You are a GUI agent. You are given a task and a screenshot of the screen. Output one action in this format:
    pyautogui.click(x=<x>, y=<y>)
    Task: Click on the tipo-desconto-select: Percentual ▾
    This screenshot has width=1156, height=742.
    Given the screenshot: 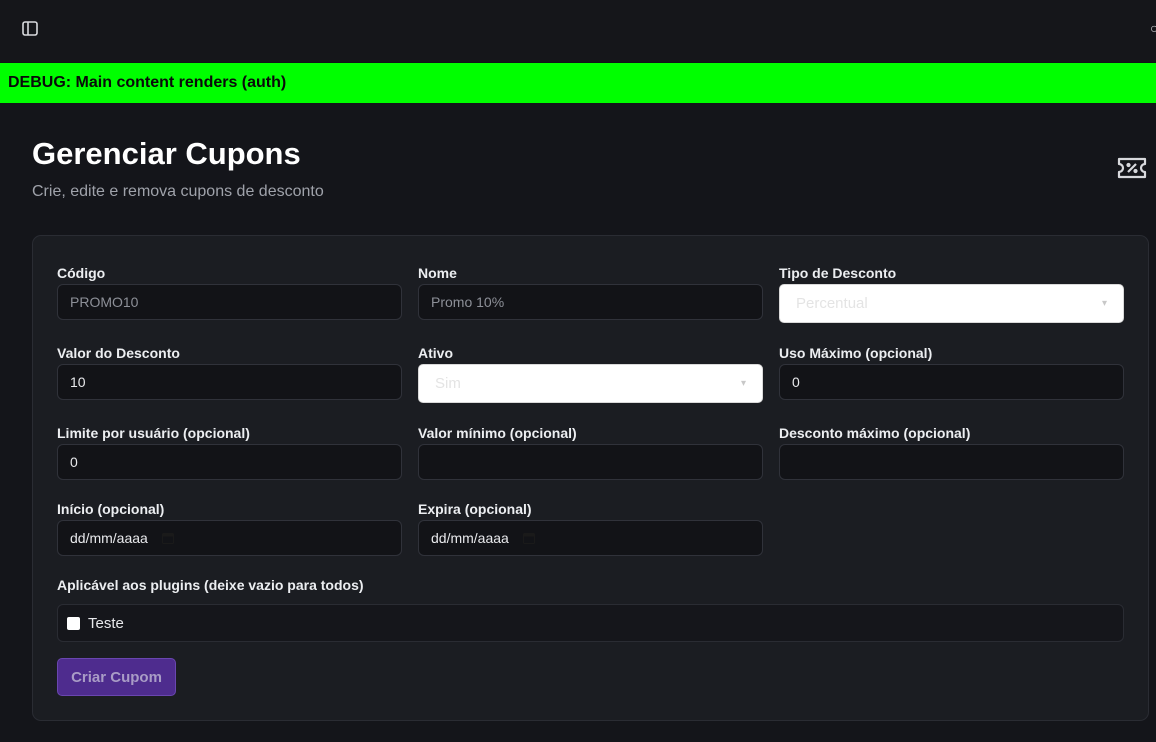 What is the action you would take?
    pyautogui.click(x=951, y=303)
    